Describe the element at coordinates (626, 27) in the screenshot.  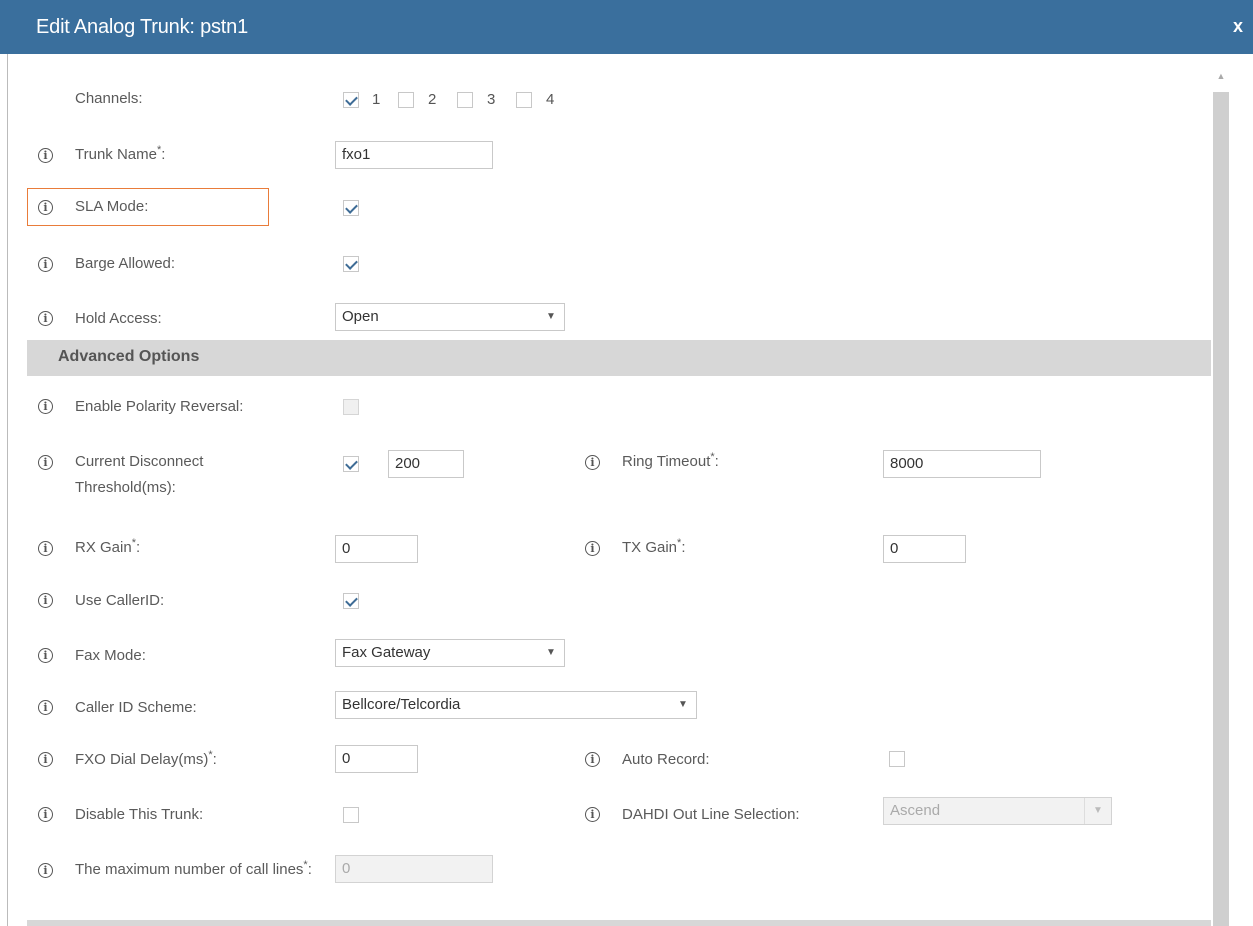
I see `dialog-titlebar: Edit Analog Trunk: pstn1 x` at that location.